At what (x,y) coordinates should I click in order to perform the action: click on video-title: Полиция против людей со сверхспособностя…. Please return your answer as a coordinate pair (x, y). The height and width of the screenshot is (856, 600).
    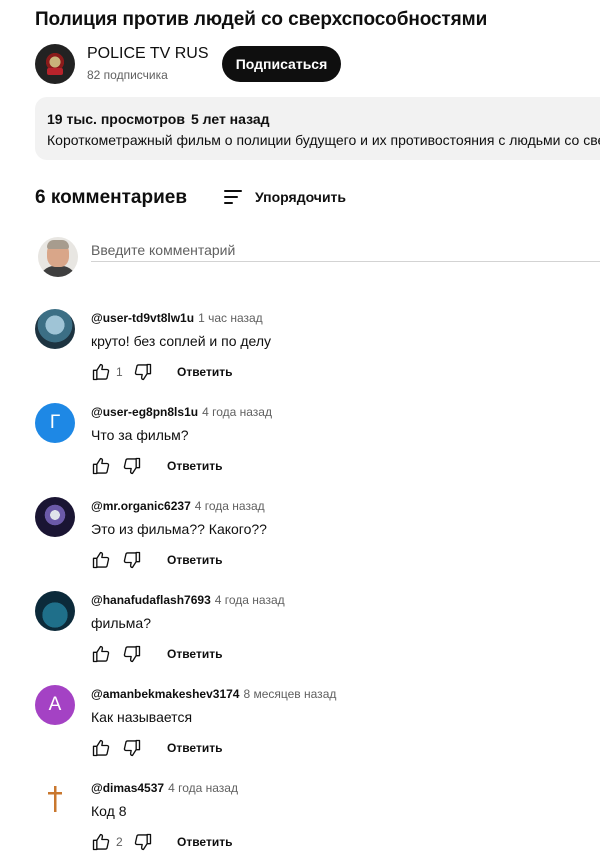
    Looking at the image, I should click on (261, 19).